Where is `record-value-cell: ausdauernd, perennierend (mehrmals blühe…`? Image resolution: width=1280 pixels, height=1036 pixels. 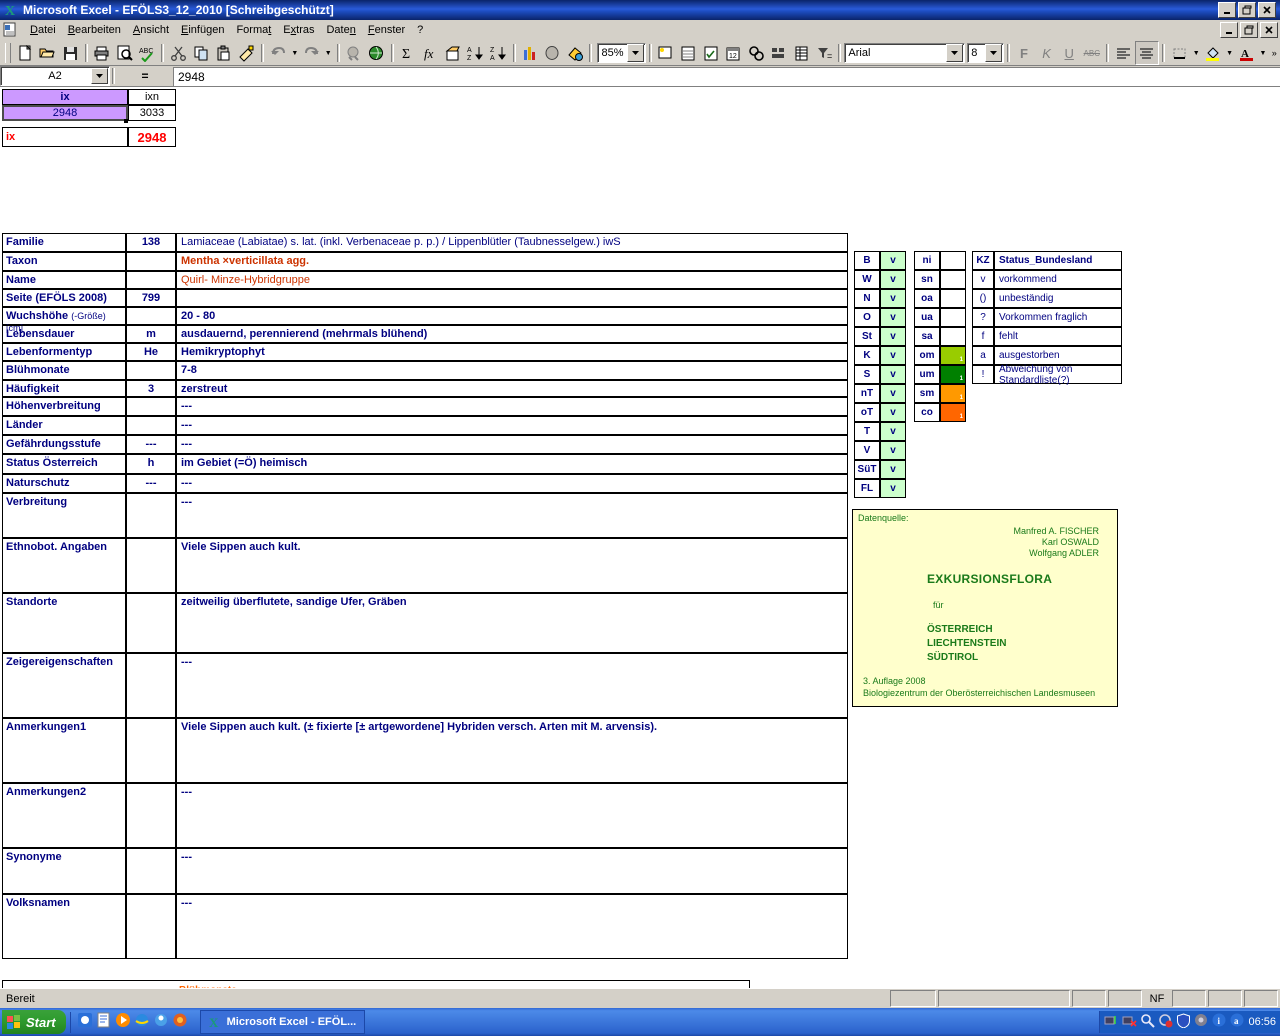 record-value-cell: ausdauernd, perennierend (mehrmals blühe… is located at coordinates (512, 334).